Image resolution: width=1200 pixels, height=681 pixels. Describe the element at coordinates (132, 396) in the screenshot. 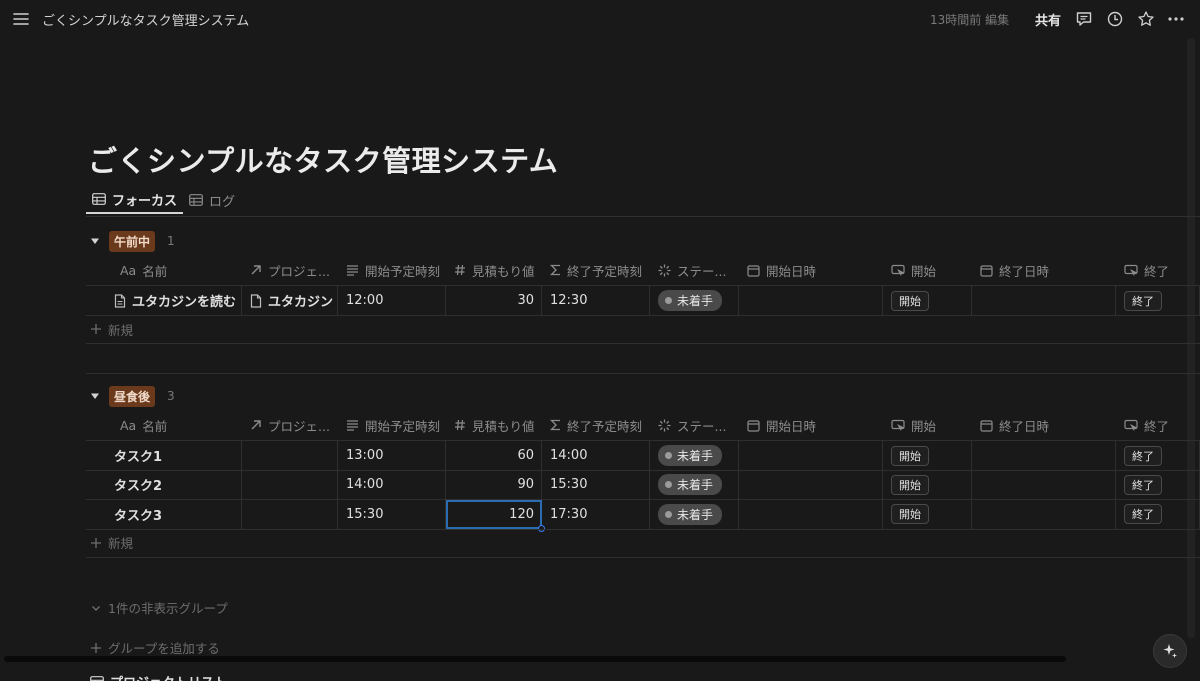

I see `group-tag: 昼食後` at that location.